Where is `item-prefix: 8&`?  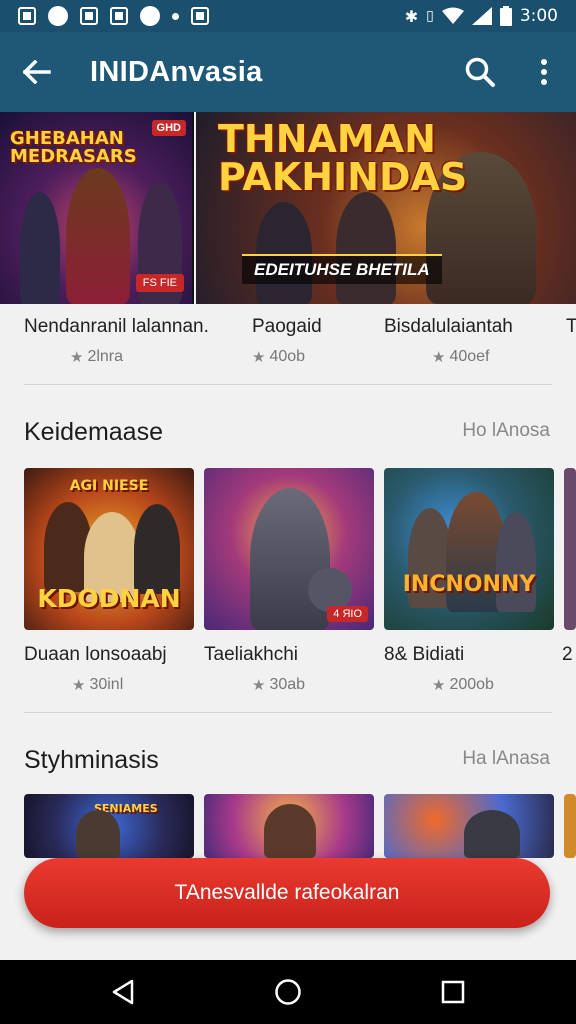 item-prefix: 8& is located at coordinates (396, 654).